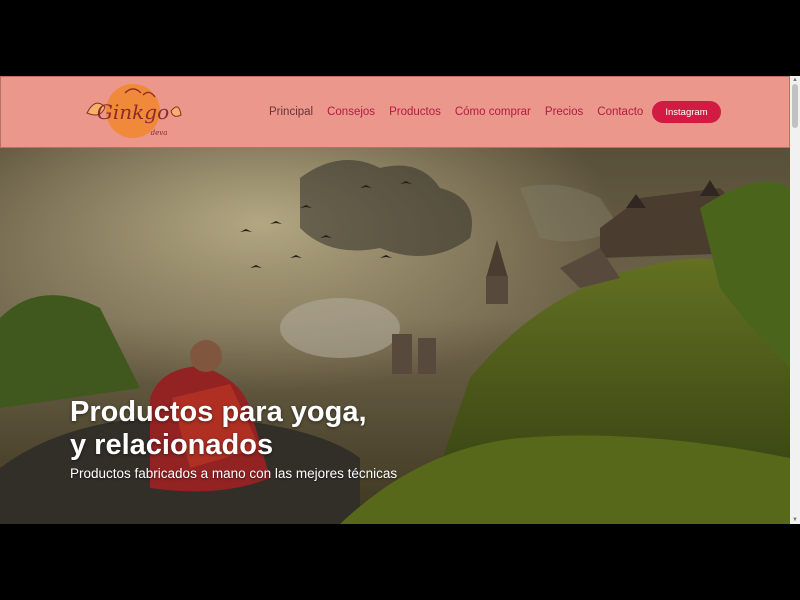  I want to click on hero-title: Productos para yoga, y relacionados, so click(218, 429).